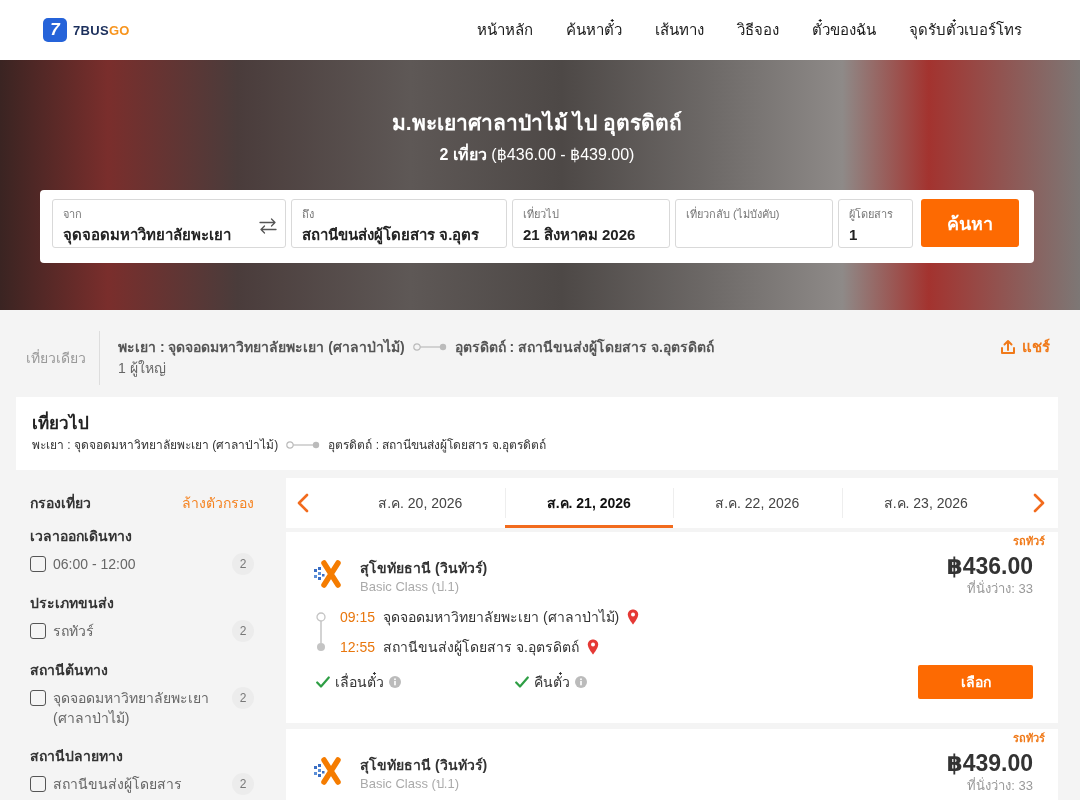  I want to click on nav-link: ค้นหาตั๋ว, so click(594, 30).